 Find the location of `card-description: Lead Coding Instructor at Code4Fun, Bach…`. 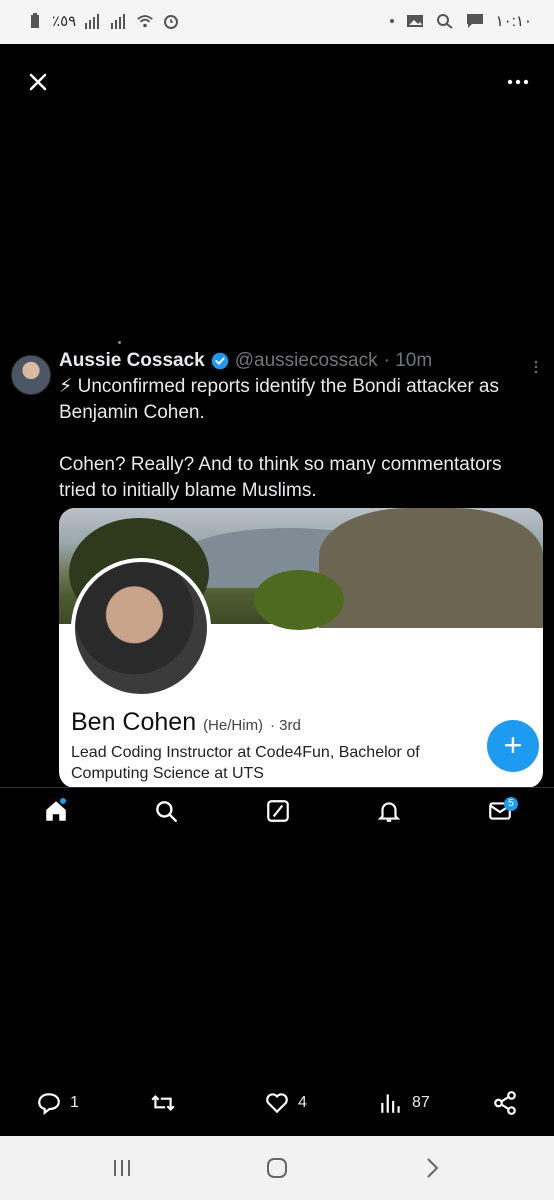

card-description: Lead Coding Instructor at Code4Fun, Bach… is located at coordinates (245, 763).